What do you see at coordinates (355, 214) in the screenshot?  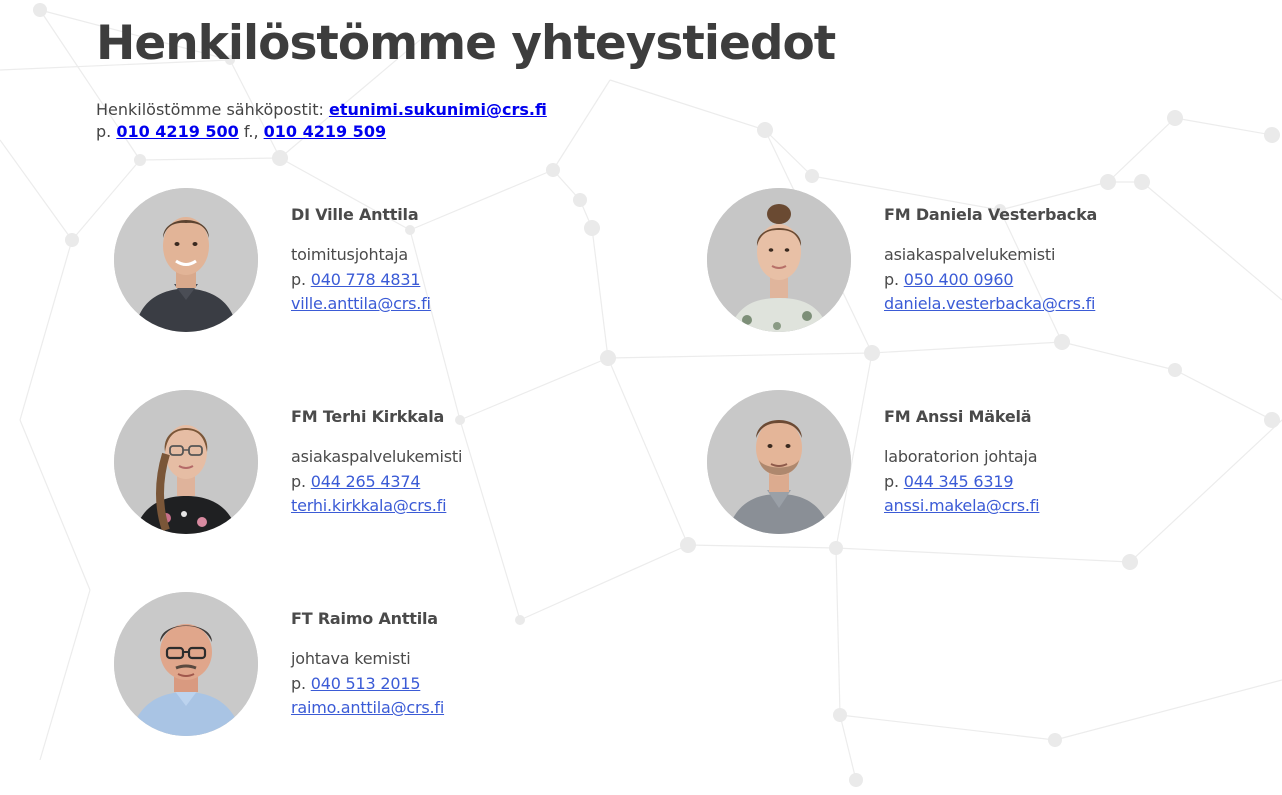 I see `staff-name: DI Ville Anttila` at bounding box center [355, 214].